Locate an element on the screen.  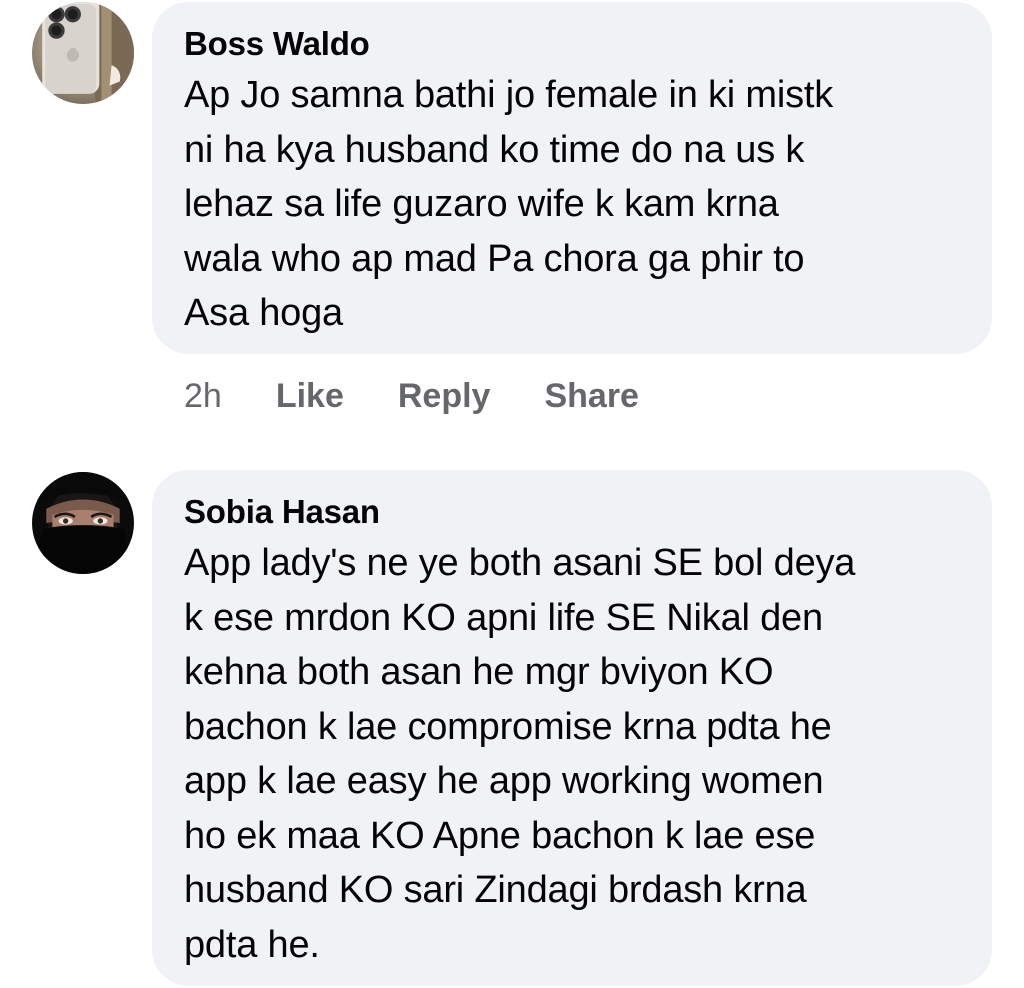
like-button: Like is located at coordinates (310, 396).